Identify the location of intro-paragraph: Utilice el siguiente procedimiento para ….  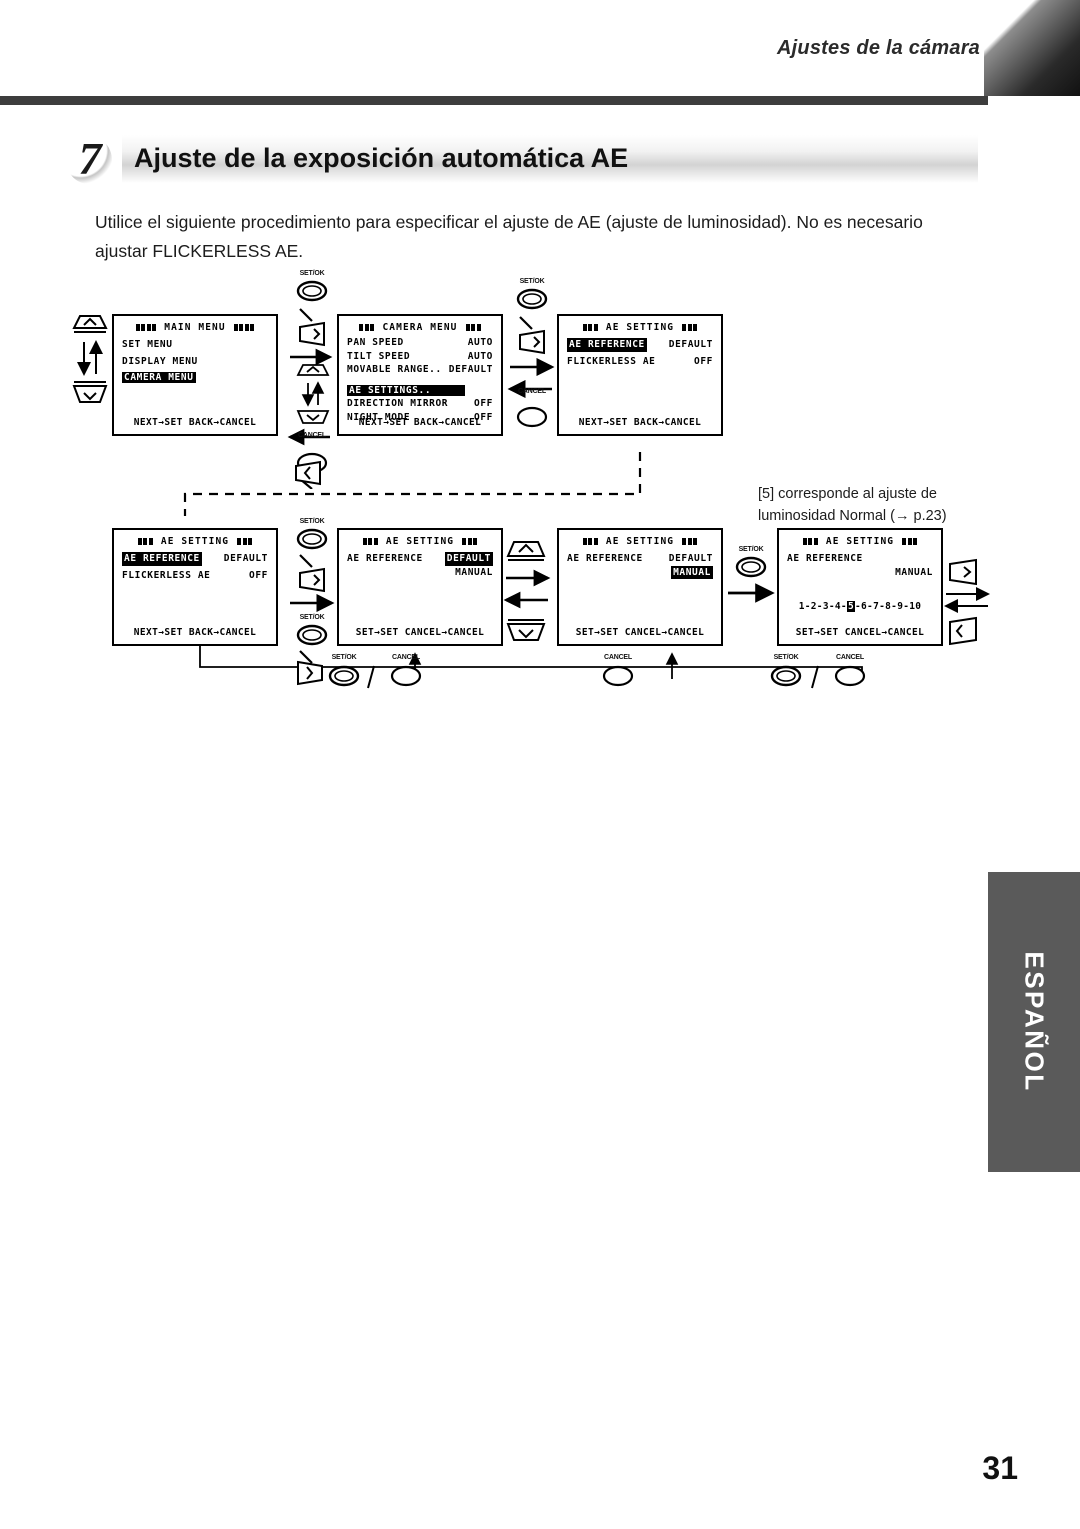
(509, 236).